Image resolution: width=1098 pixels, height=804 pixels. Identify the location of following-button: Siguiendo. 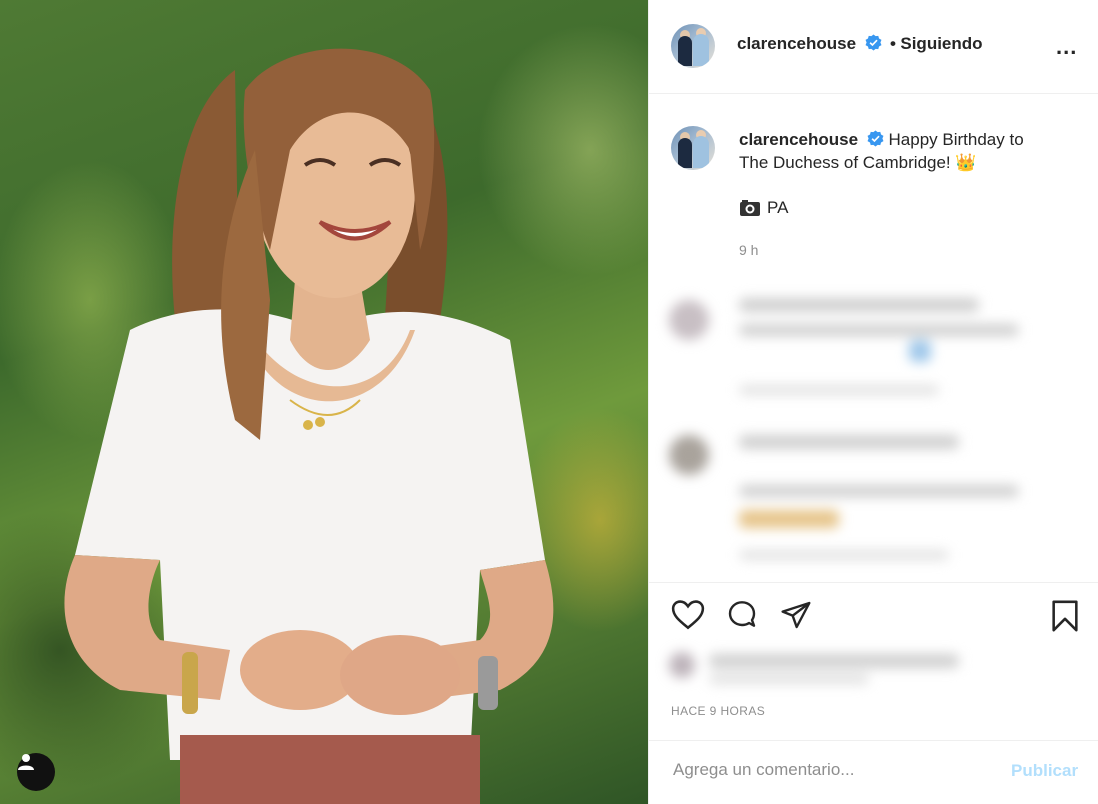
(941, 43).